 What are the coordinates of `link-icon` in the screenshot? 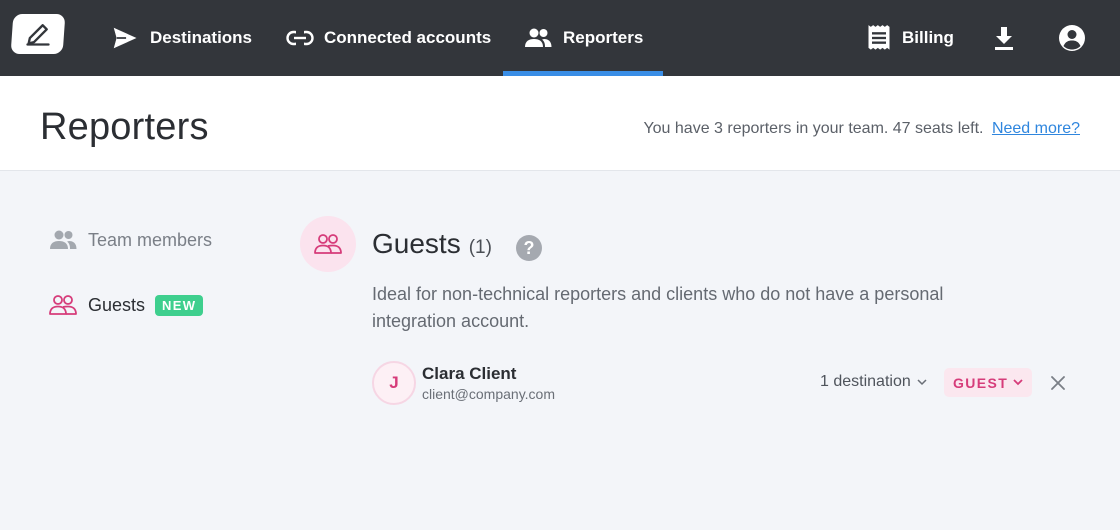 It's located at (300, 38).